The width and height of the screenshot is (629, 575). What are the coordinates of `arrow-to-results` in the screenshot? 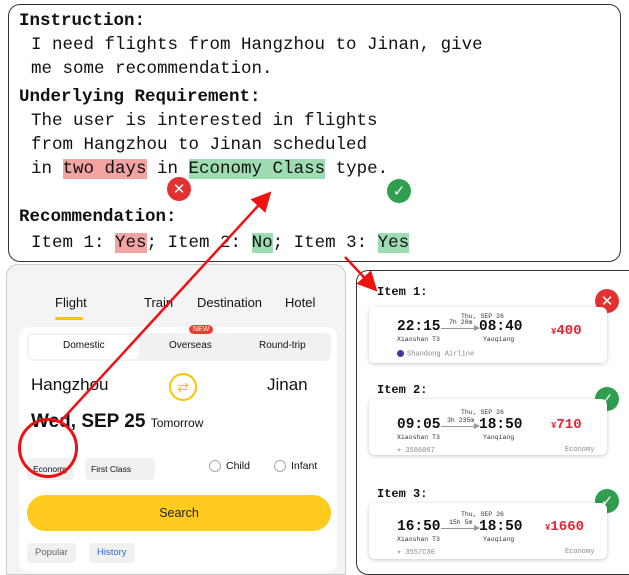 It's located at (361, 274).